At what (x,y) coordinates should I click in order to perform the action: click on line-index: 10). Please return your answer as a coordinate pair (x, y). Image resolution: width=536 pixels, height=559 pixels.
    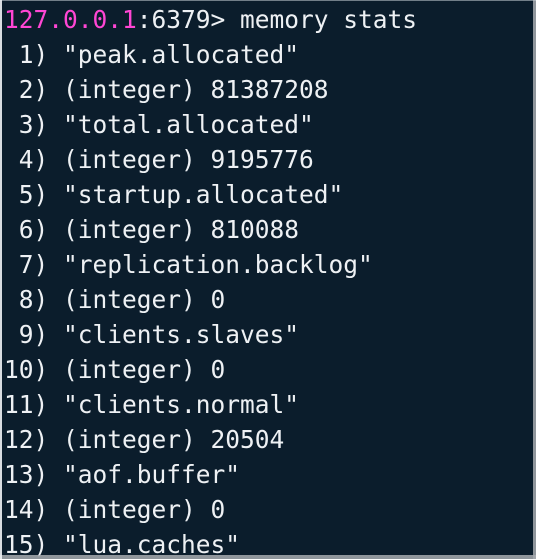
    Looking at the image, I should click on (26, 369).